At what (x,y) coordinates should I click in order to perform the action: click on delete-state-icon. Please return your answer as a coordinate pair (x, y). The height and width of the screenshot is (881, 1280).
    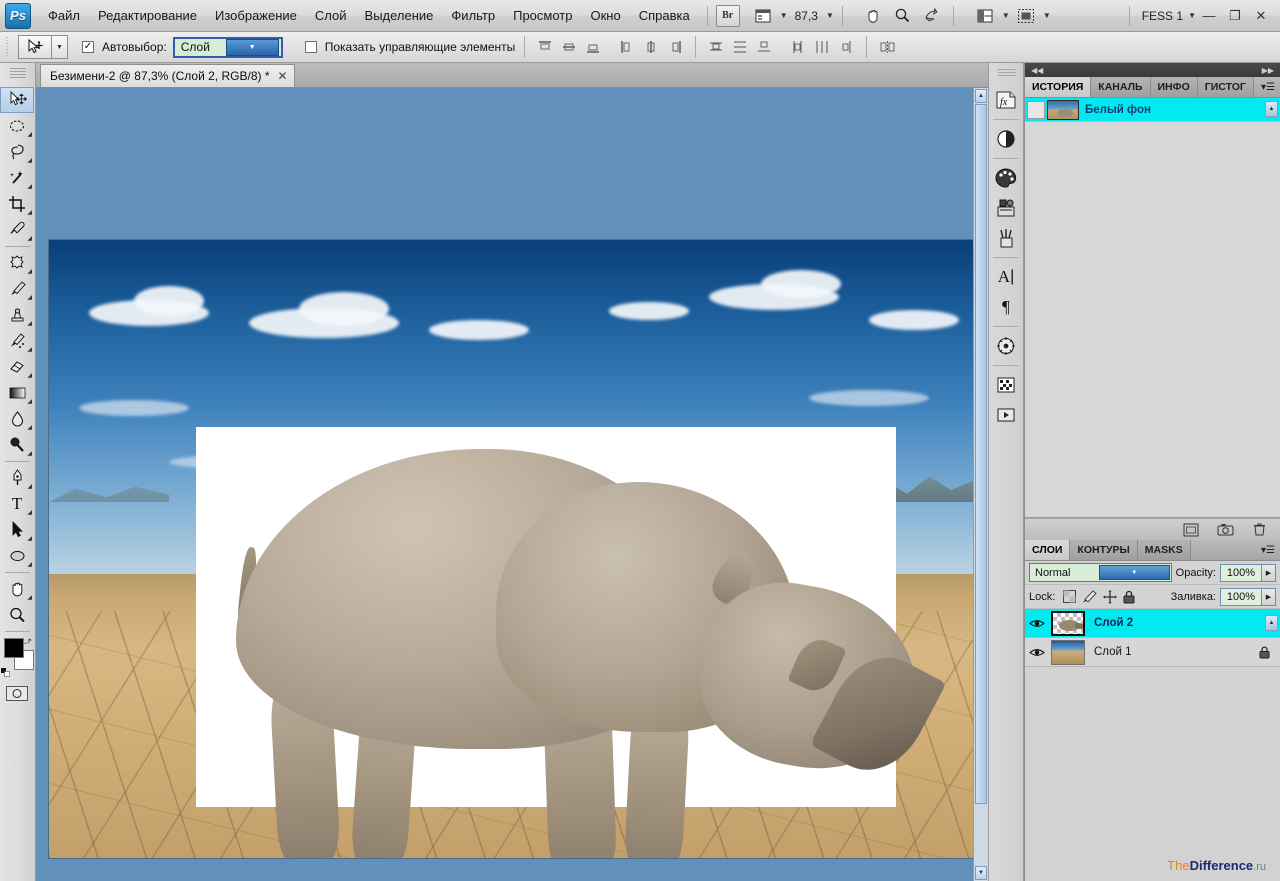
    Looking at the image, I should click on (1259, 530).